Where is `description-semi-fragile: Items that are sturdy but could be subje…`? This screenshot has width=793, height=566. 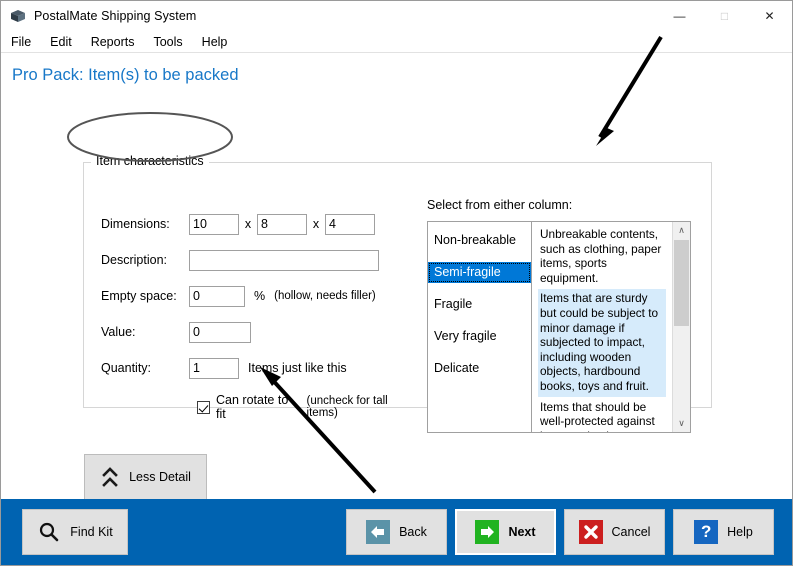 description-semi-fragile: Items that are sturdy but could be subje… is located at coordinates (602, 343).